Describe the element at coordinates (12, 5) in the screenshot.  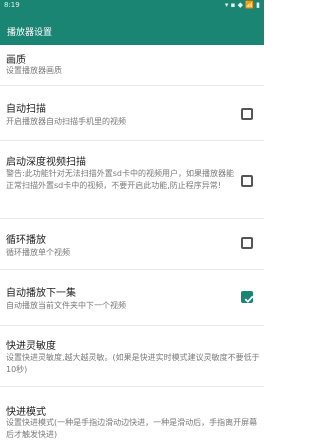
I see `status-time: 8:19` at that location.